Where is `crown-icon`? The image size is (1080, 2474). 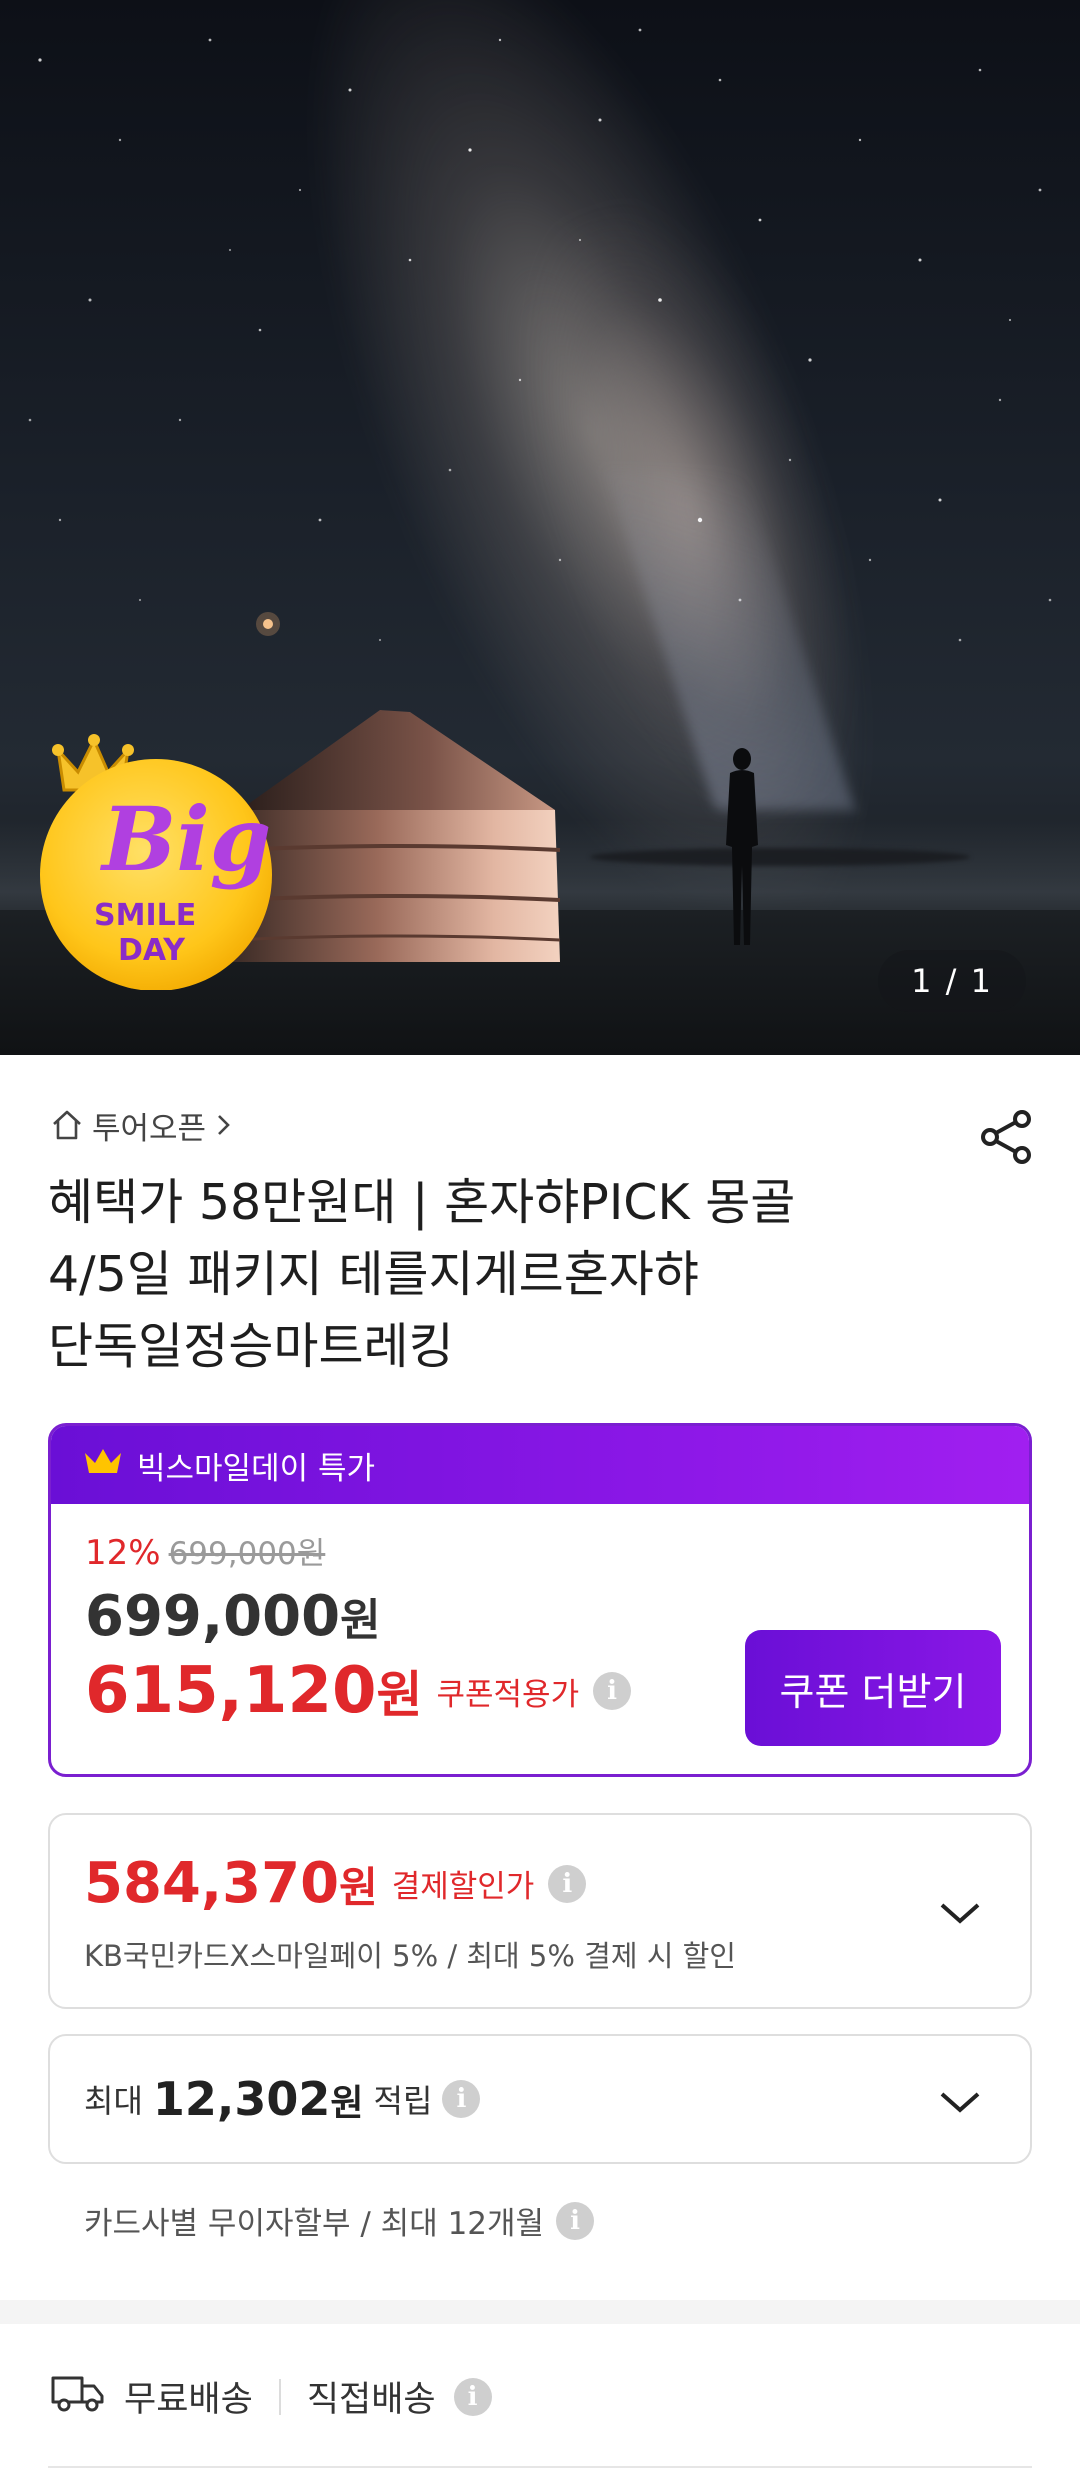
crown-icon is located at coordinates (103, 1465).